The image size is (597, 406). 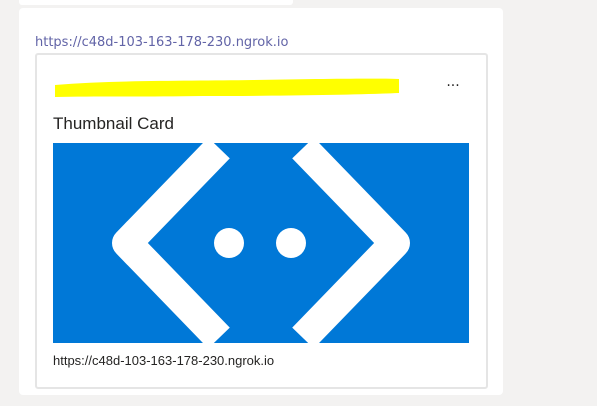 I want to click on card-footer-url: https://c48d-103-163-178-230.ngrok.io, so click(x=164, y=360).